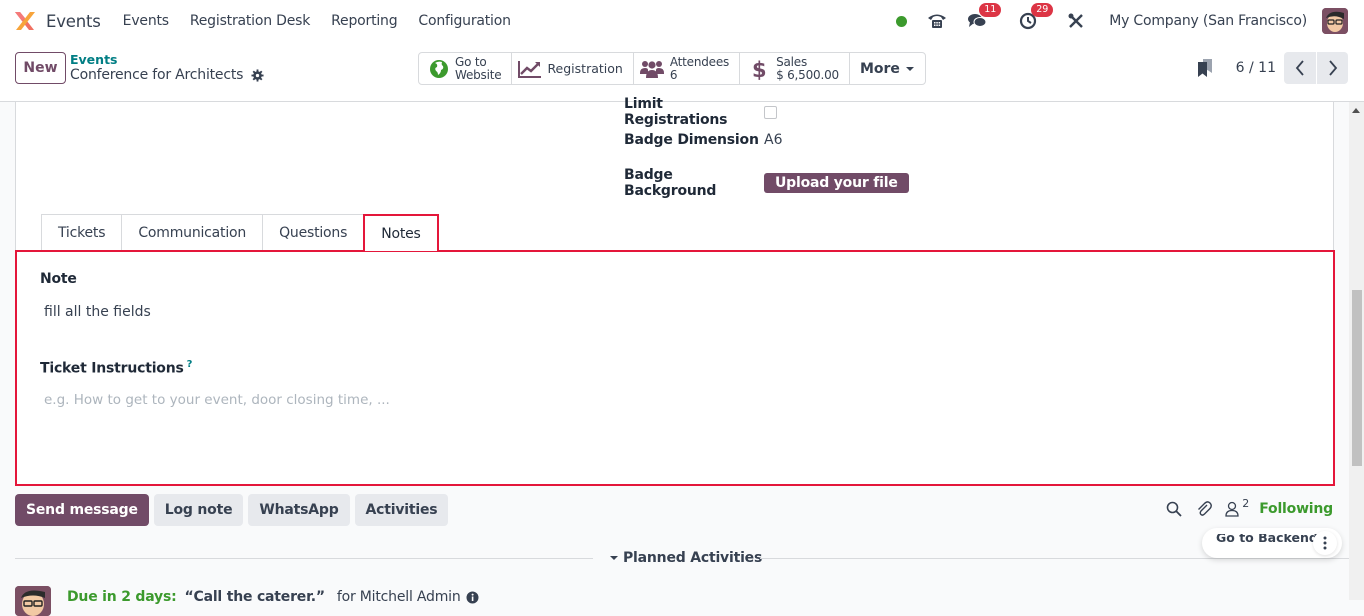 The image size is (1364, 616). I want to click on registration-button: Registration, so click(573, 68).